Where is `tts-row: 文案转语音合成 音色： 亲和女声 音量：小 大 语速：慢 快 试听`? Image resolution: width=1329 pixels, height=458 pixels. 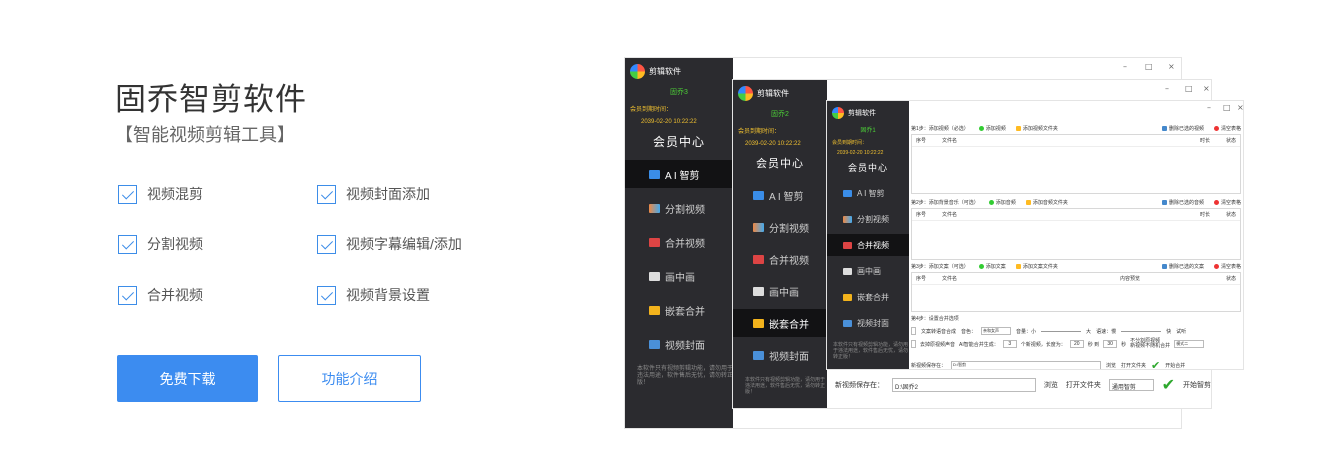 tts-row: 文案转语音合成 音色： 亲和女声 音量：小 大 语速：慢 快 试听 is located at coordinates (1076, 331).